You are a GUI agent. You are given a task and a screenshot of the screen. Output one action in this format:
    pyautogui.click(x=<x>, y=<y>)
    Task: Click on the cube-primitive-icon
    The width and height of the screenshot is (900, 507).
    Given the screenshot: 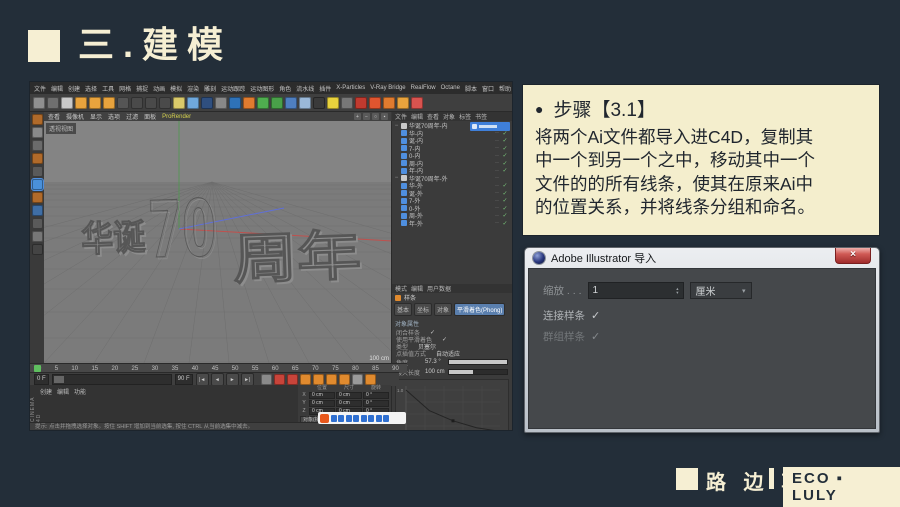 What is the action you would take?
    pyautogui.click(x=235, y=102)
    